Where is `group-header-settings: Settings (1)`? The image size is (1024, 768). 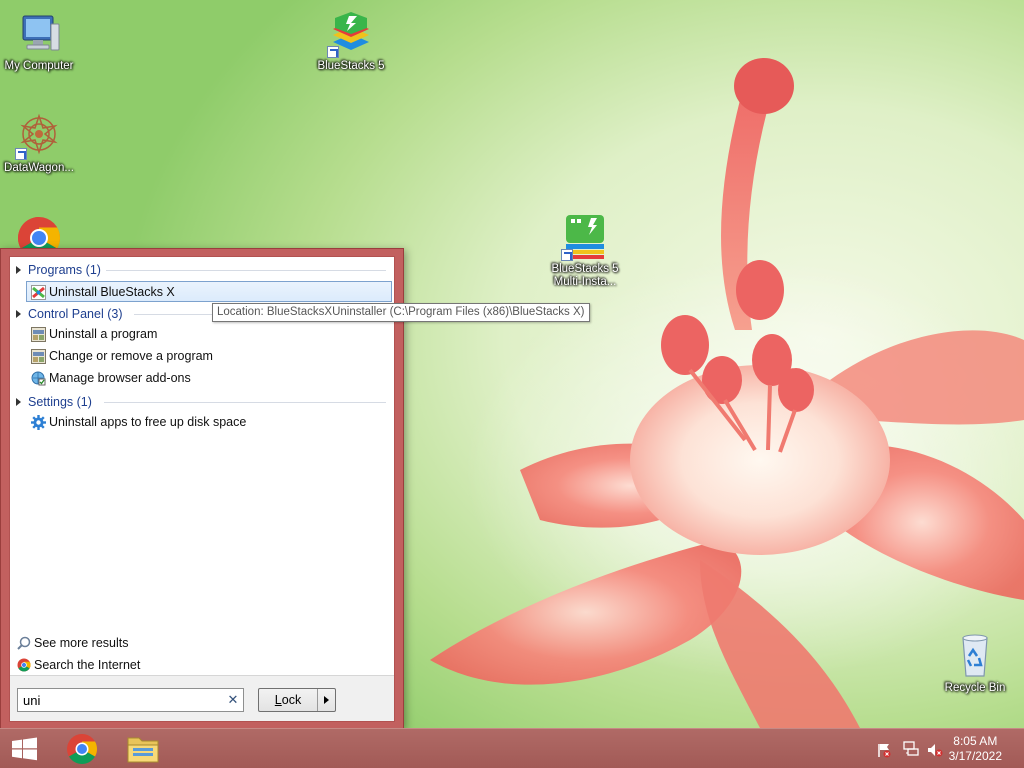
group-header-settings: Settings (1) is located at coordinates (201, 402).